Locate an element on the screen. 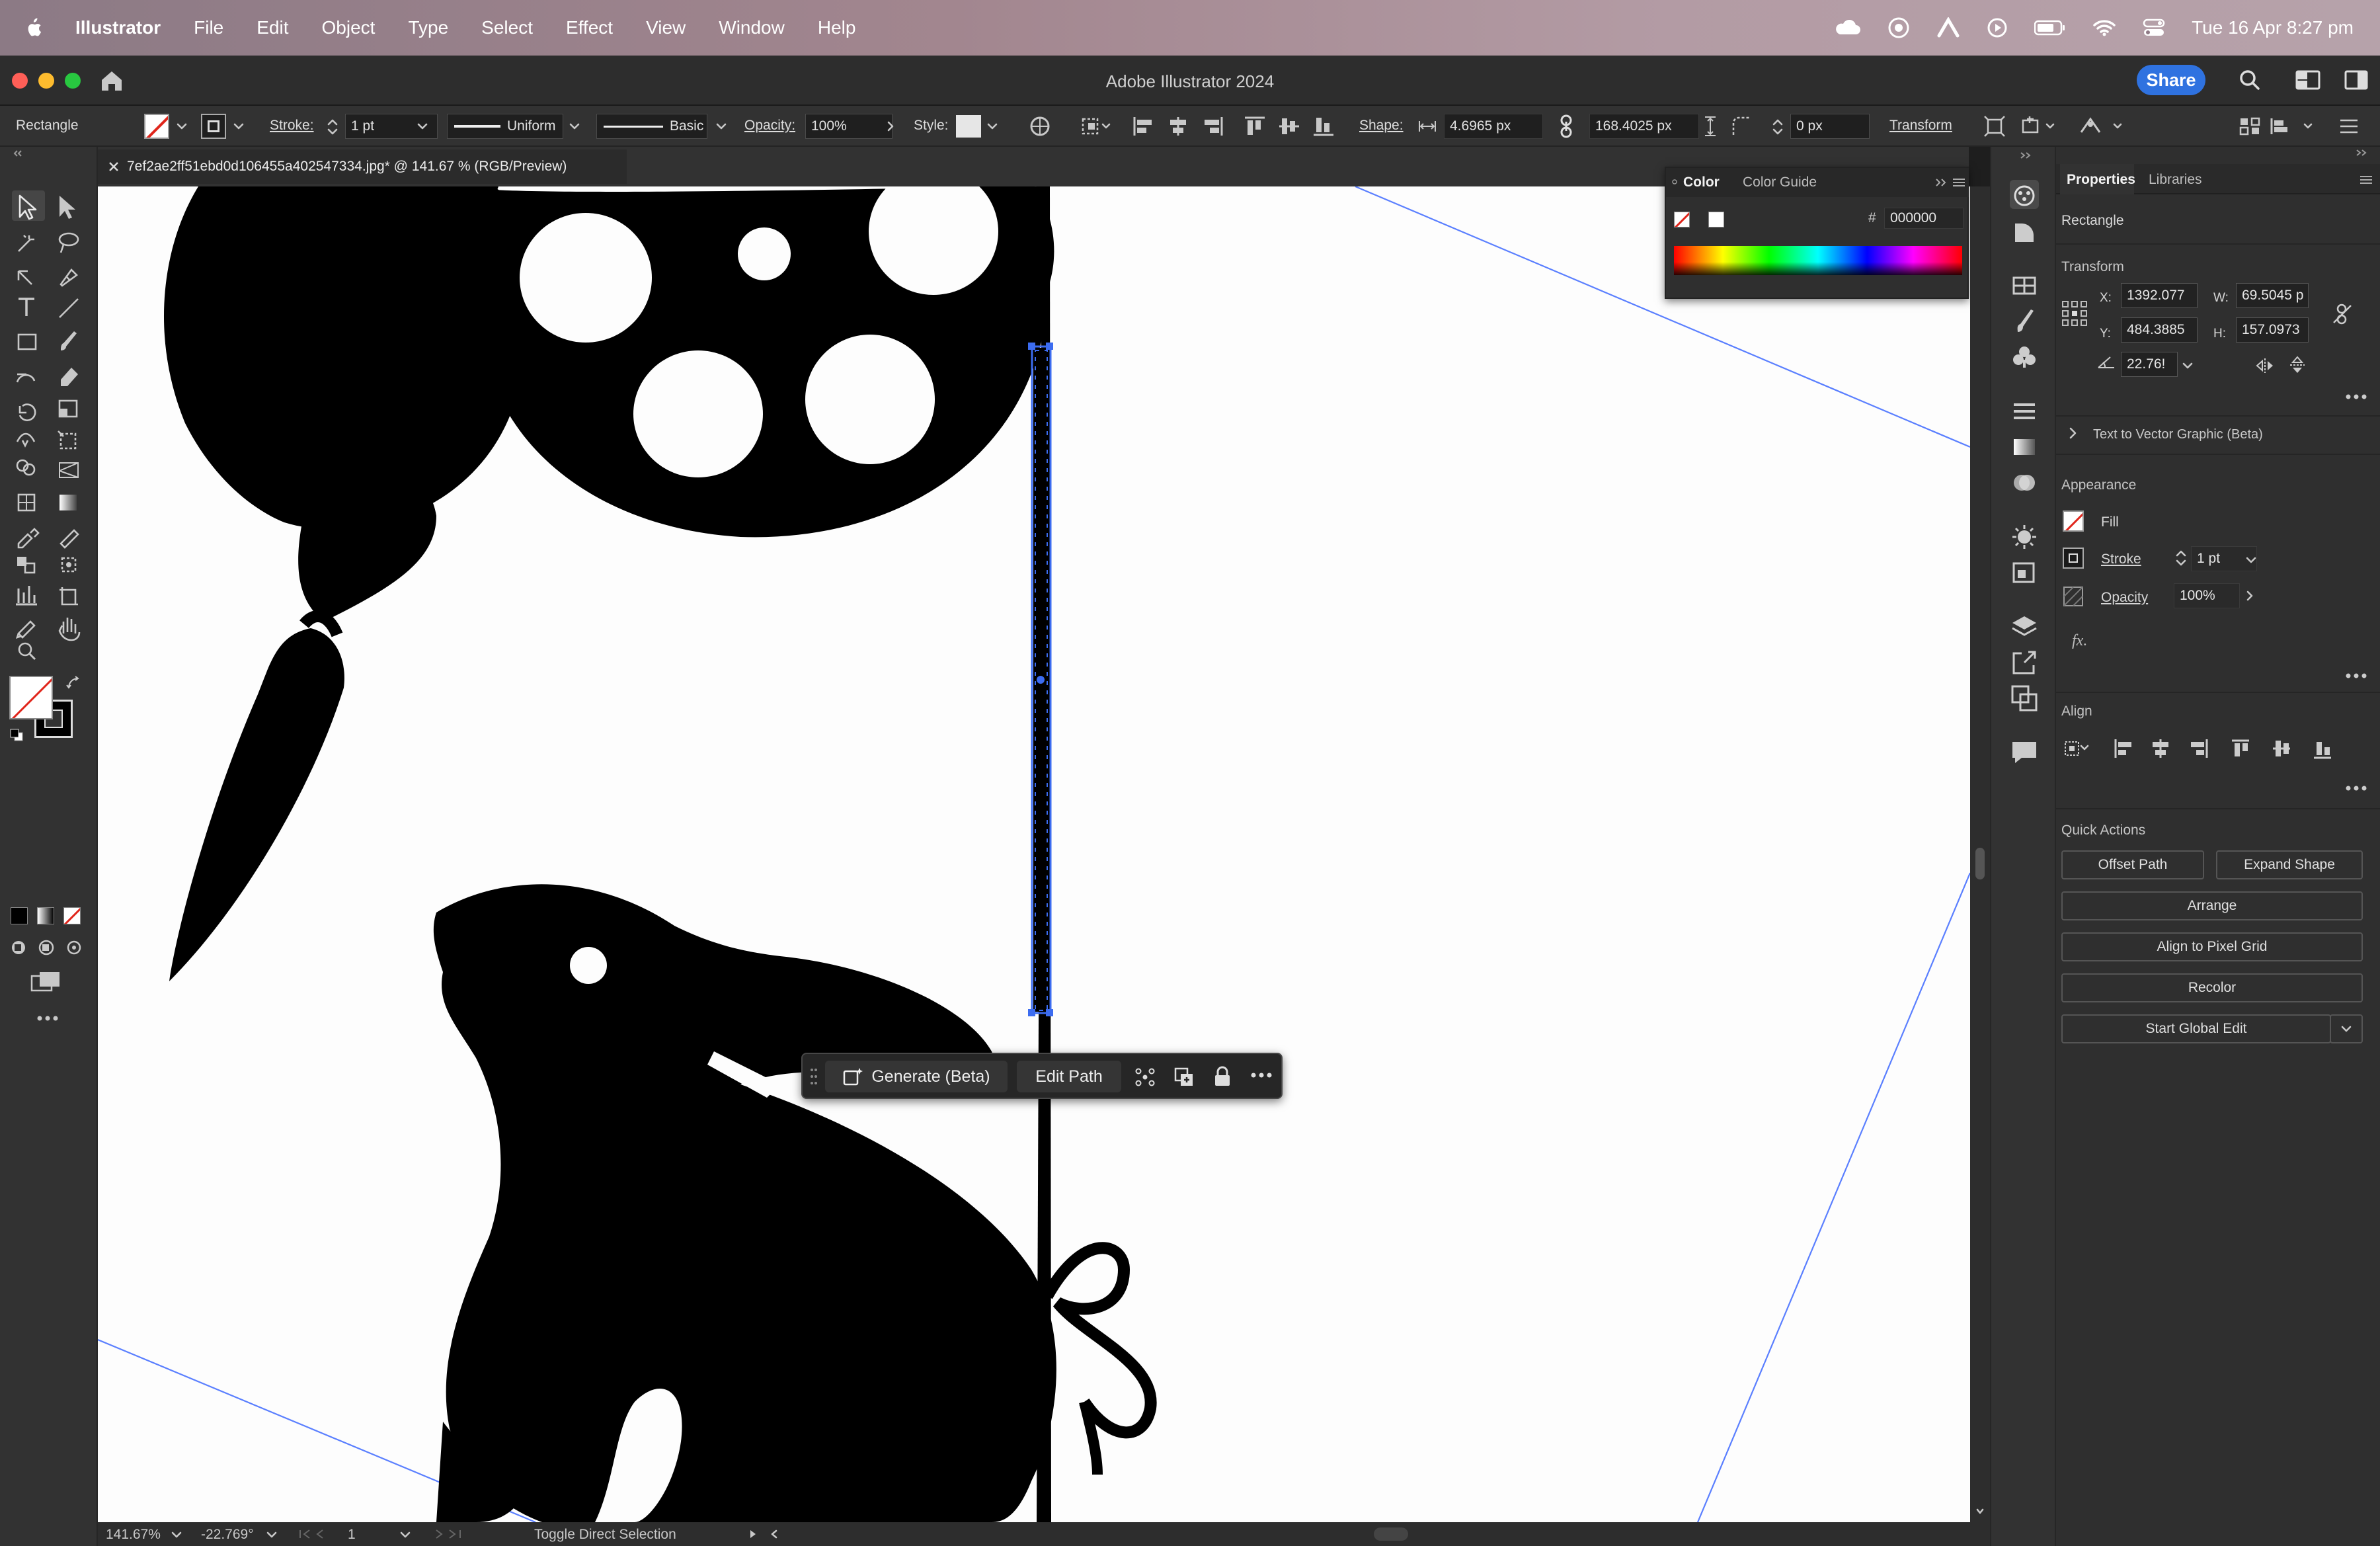 This screenshot has height=1546, width=2380. control-center-icon is located at coordinates (2154, 28).